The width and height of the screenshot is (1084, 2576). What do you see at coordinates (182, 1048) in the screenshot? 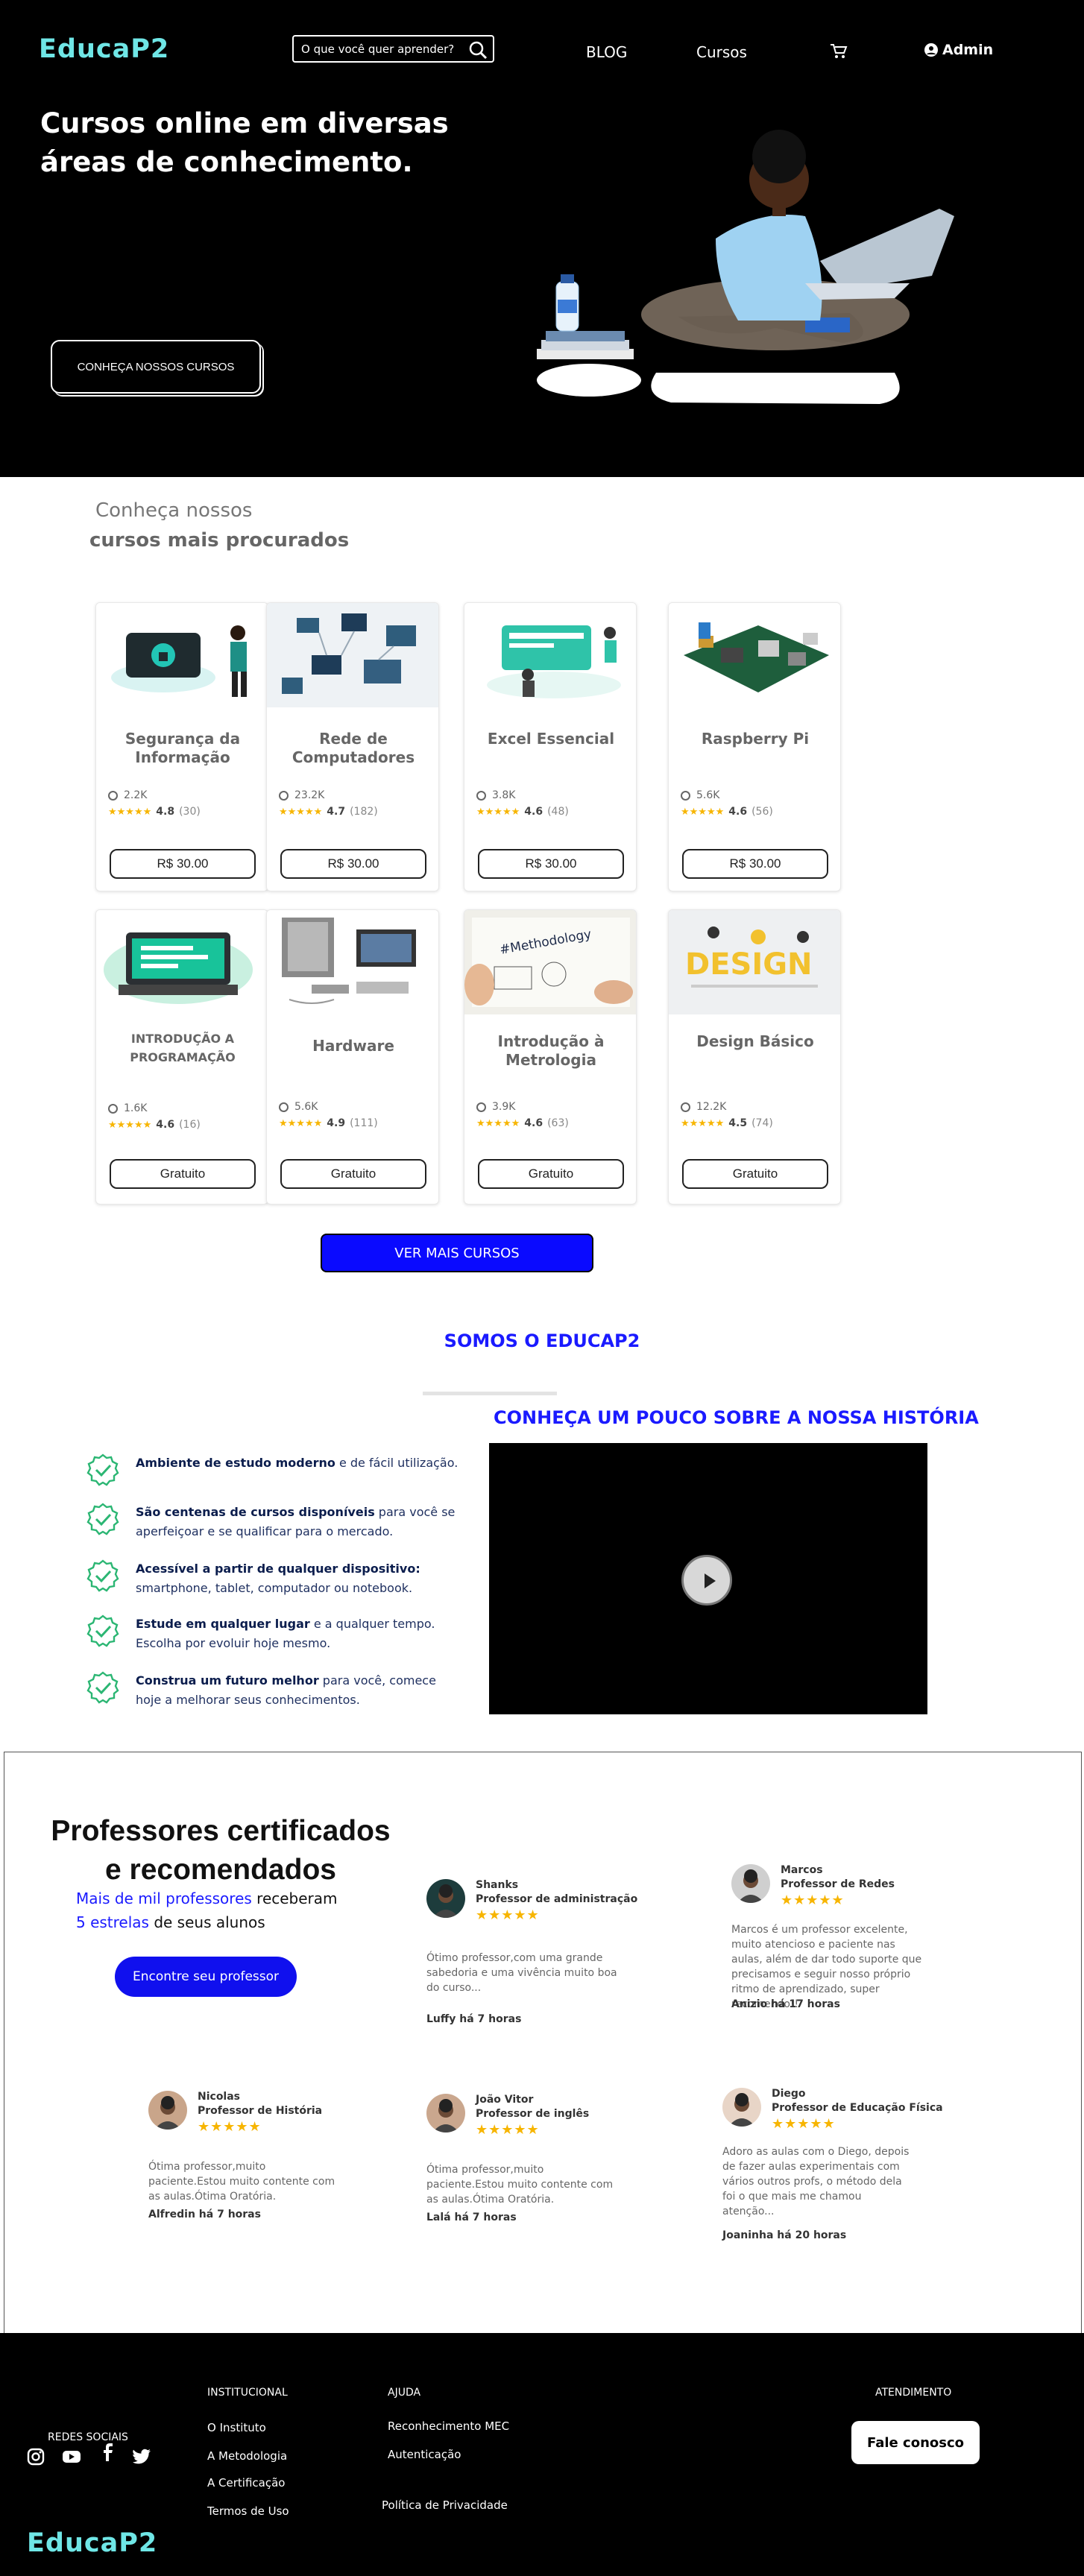
I see `course-title: INTRODUÇÃO A PROGRAMAÇÃO` at bounding box center [182, 1048].